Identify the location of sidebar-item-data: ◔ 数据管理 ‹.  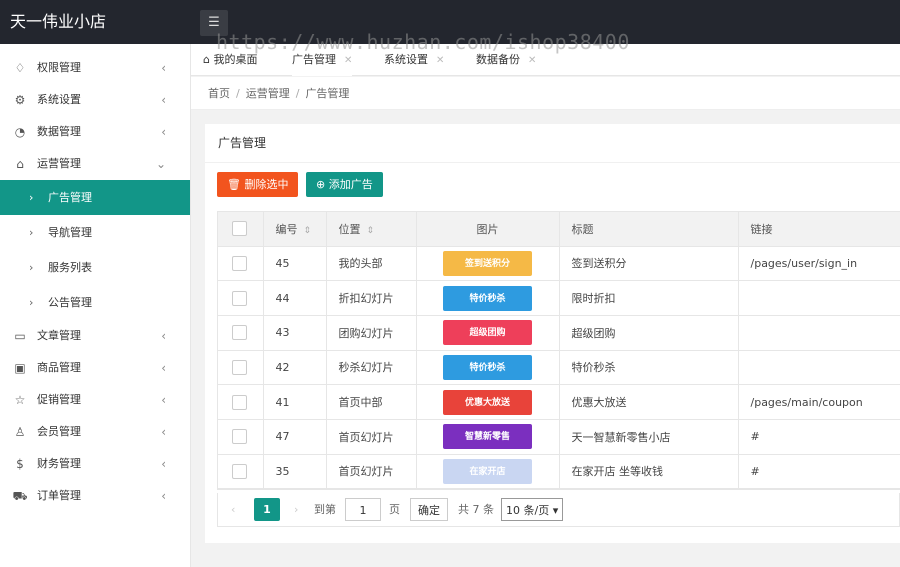
(95, 132).